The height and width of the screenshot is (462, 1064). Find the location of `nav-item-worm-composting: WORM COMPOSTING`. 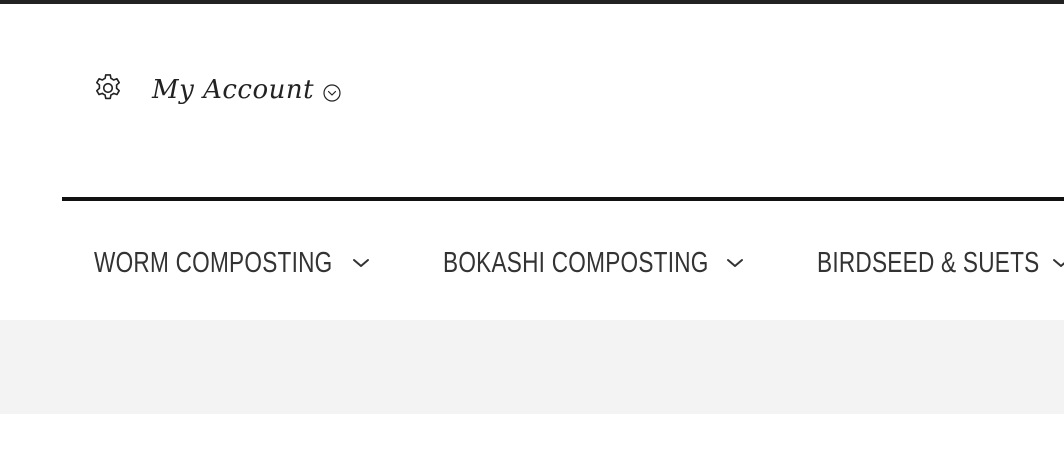

nav-item-worm-composting: WORM COMPOSTING is located at coordinates (232, 263).